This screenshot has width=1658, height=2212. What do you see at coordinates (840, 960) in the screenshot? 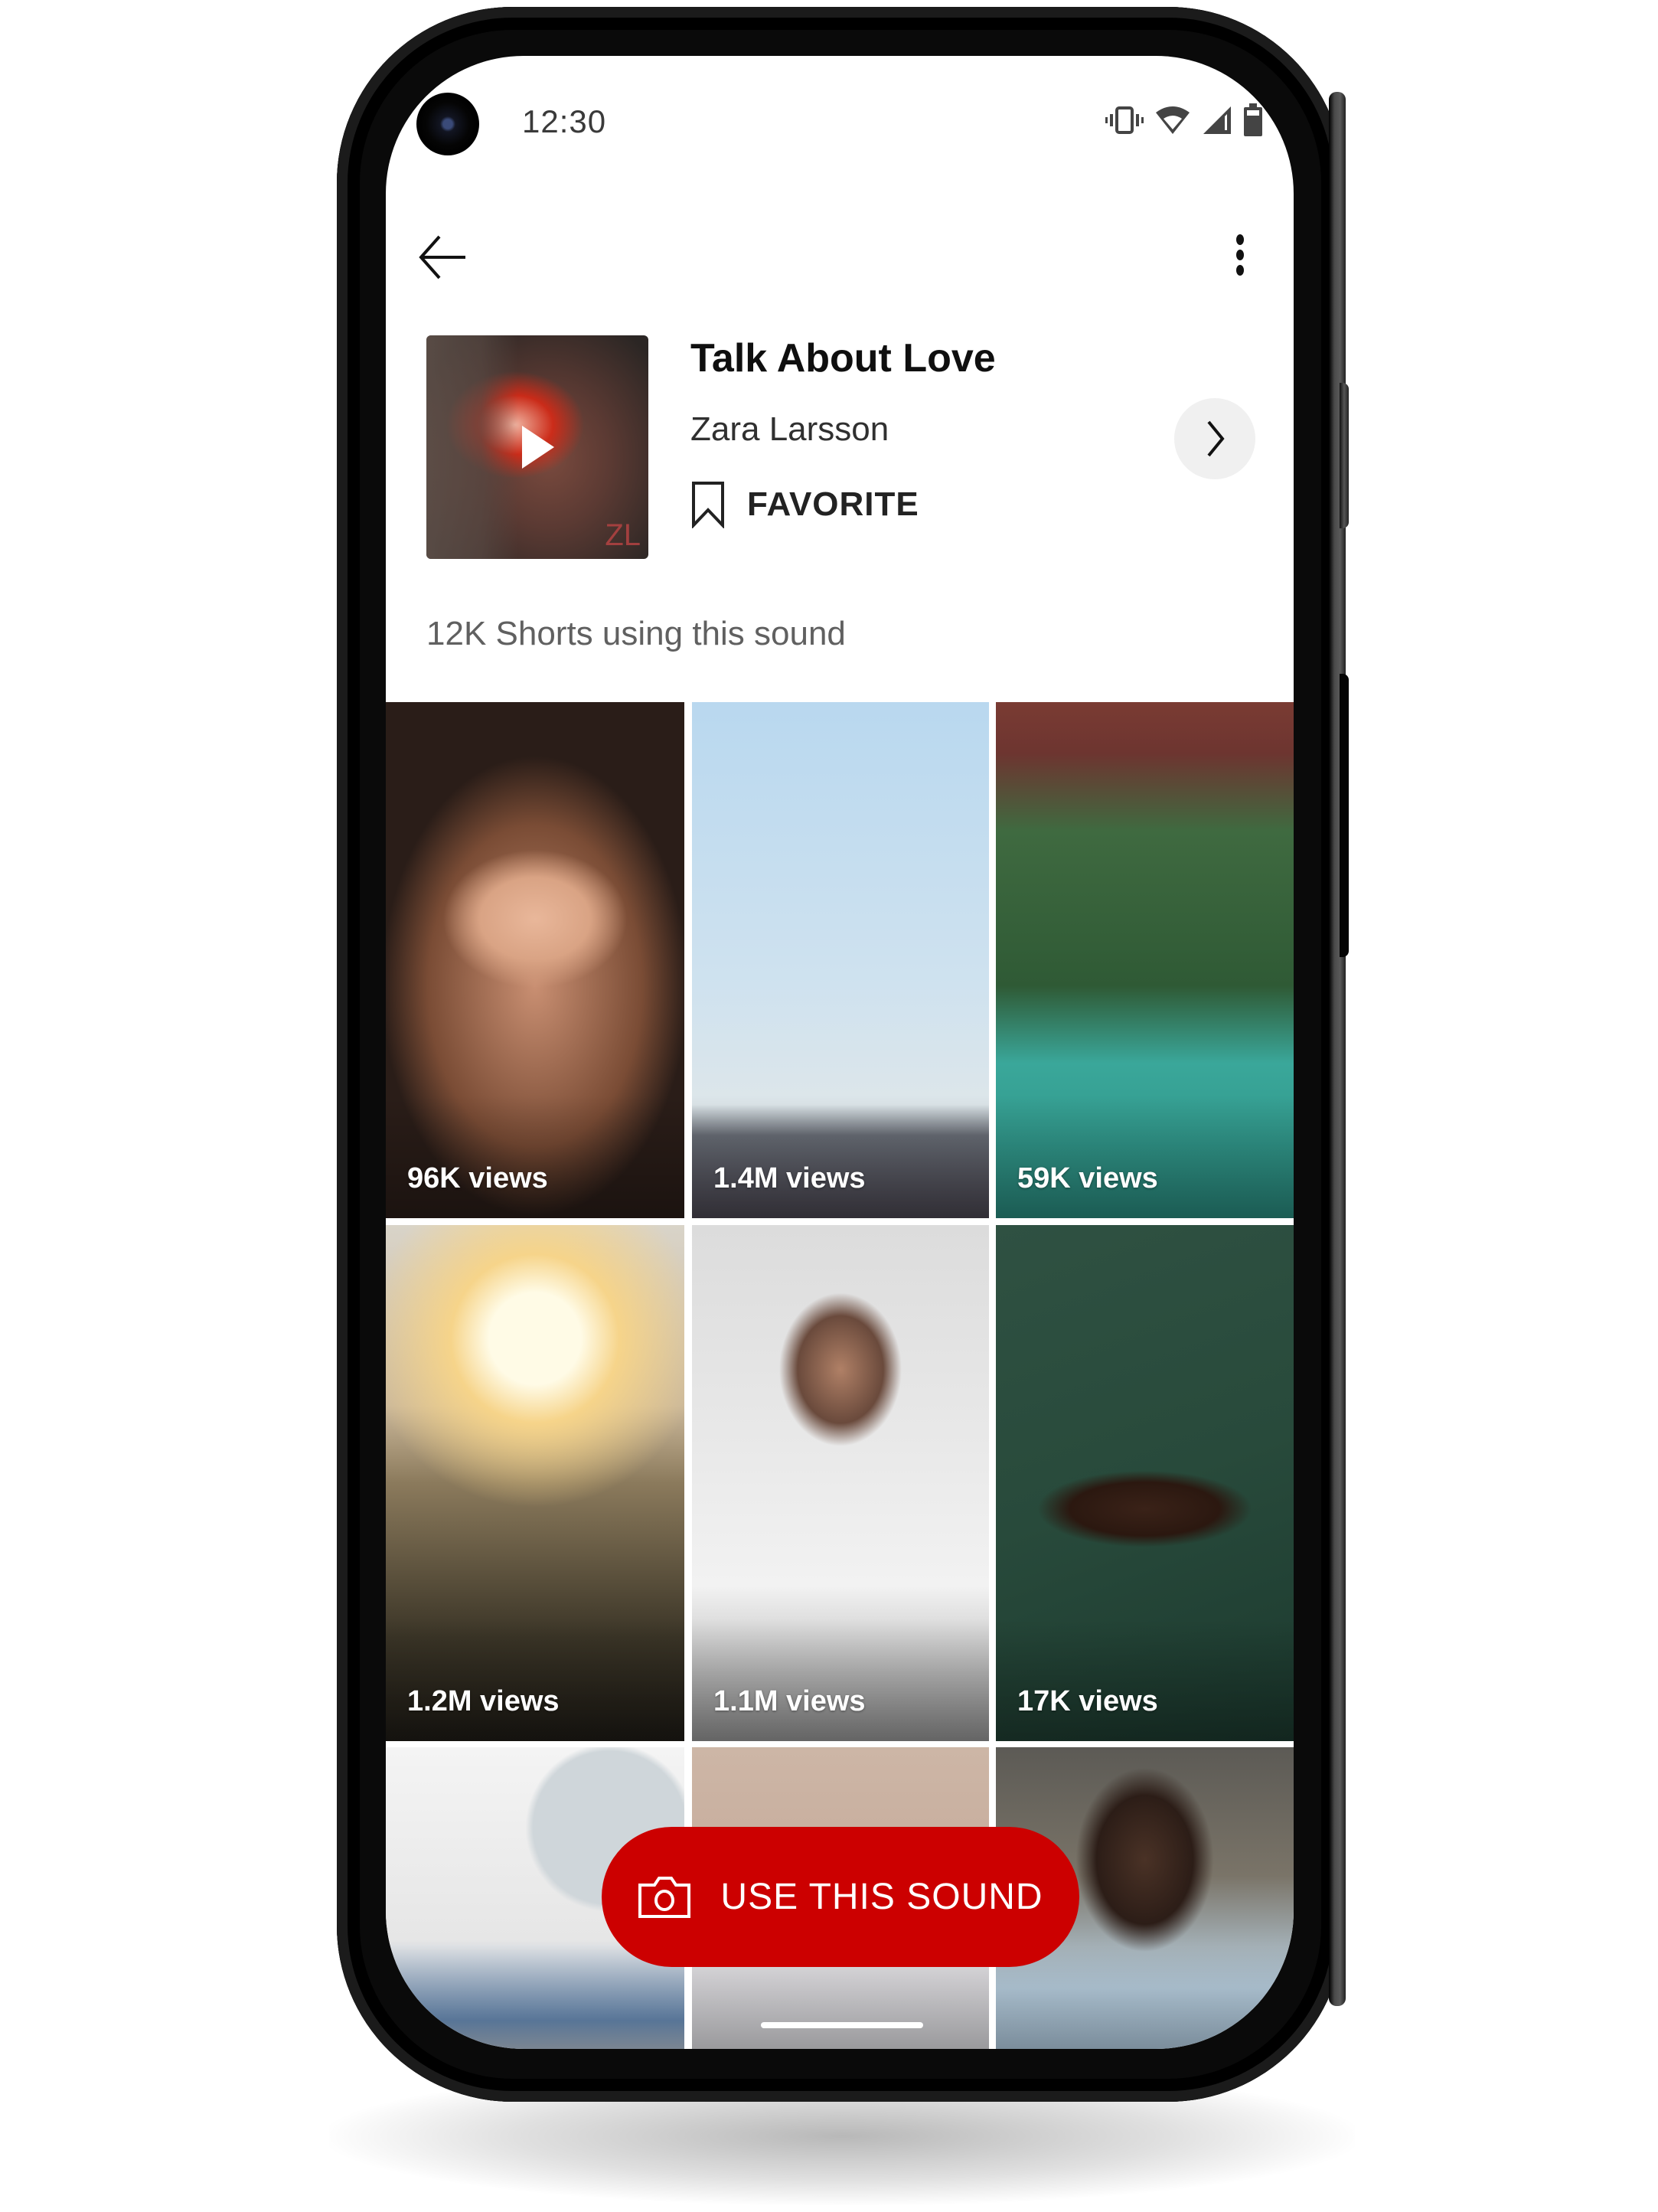
I see `short-tile: 1.4M views` at bounding box center [840, 960].